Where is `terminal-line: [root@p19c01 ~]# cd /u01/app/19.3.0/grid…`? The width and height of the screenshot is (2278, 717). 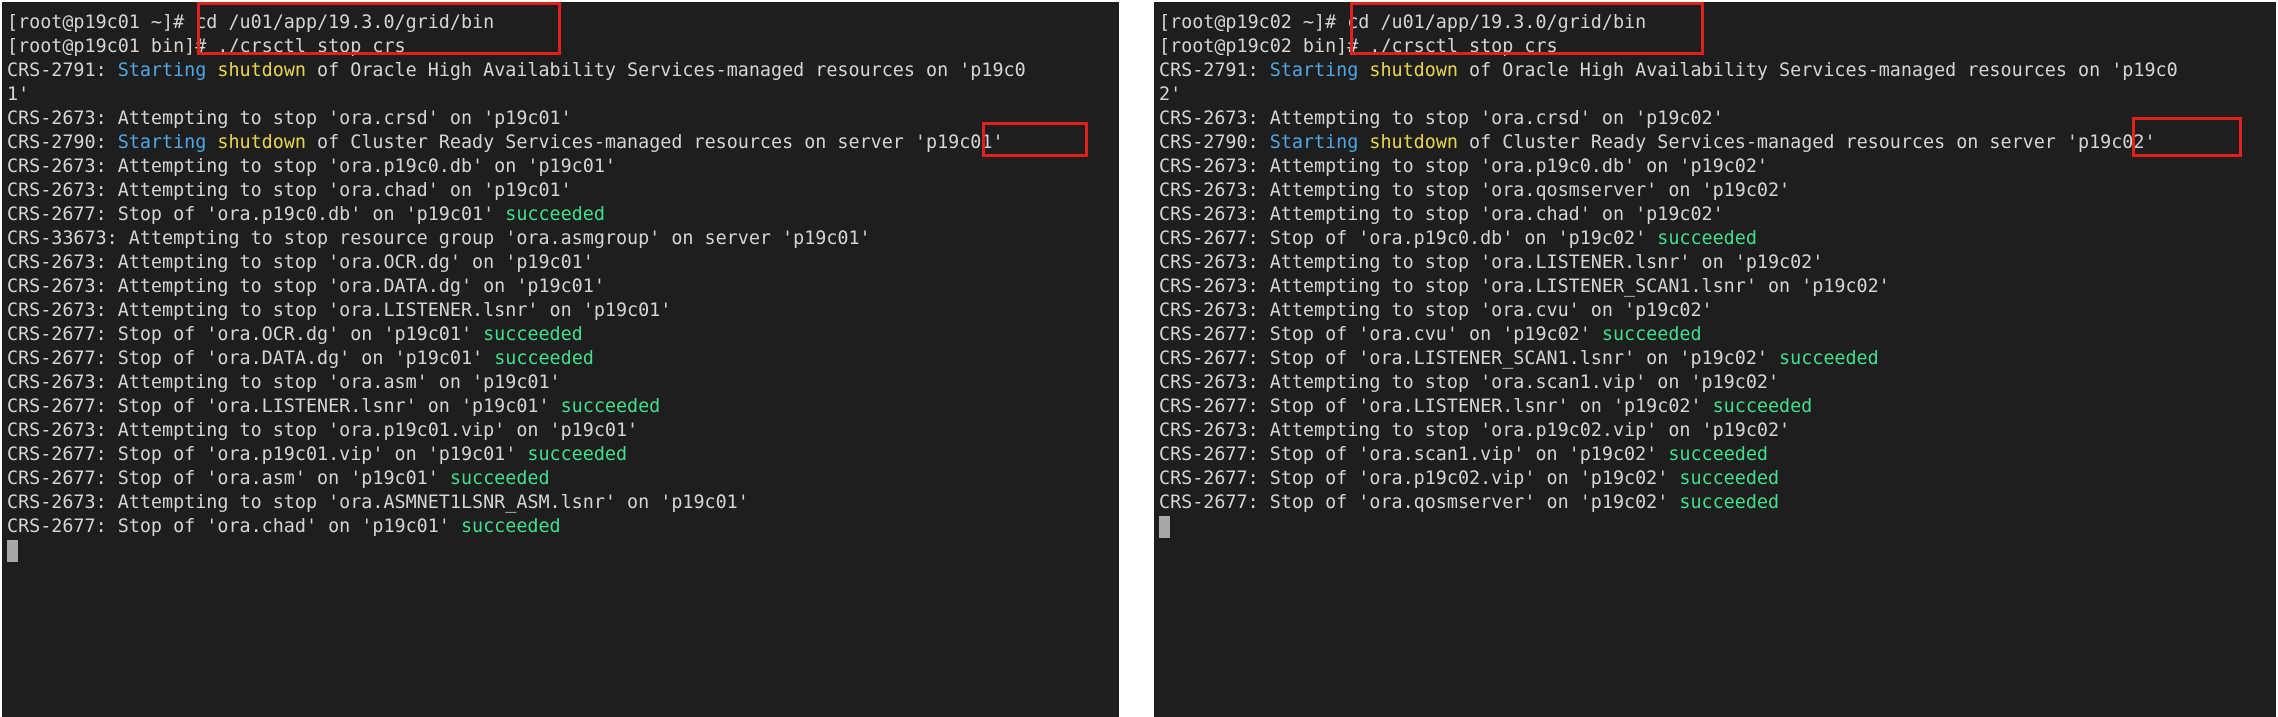 terminal-line: [root@p19c01 ~]# cd /u01/app/19.3.0/grid… is located at coordinates (561, 23).